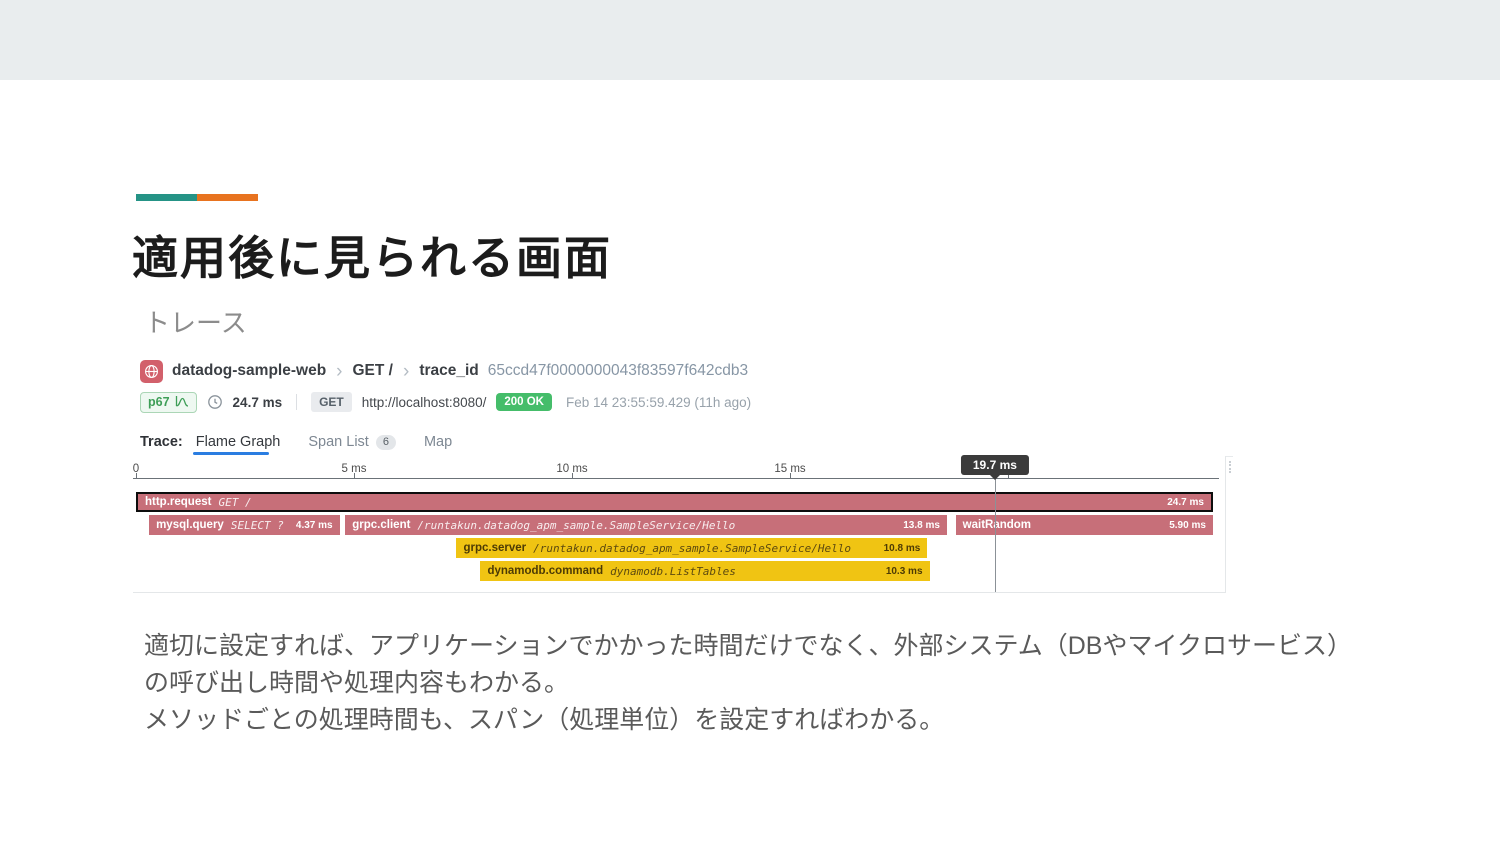  Describe the element at coordinates (195, 323) in the screenshot. I see `page-subtitle: トレース` at that location.